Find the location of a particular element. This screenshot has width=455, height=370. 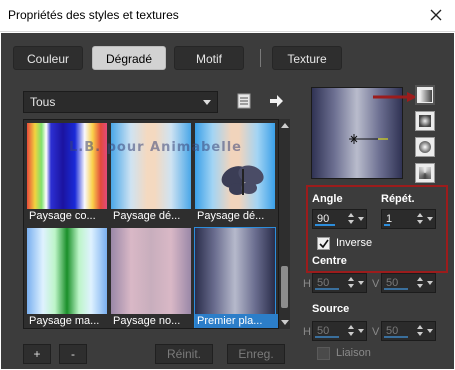

invert-checkbox is located at coordinates (323, 243).